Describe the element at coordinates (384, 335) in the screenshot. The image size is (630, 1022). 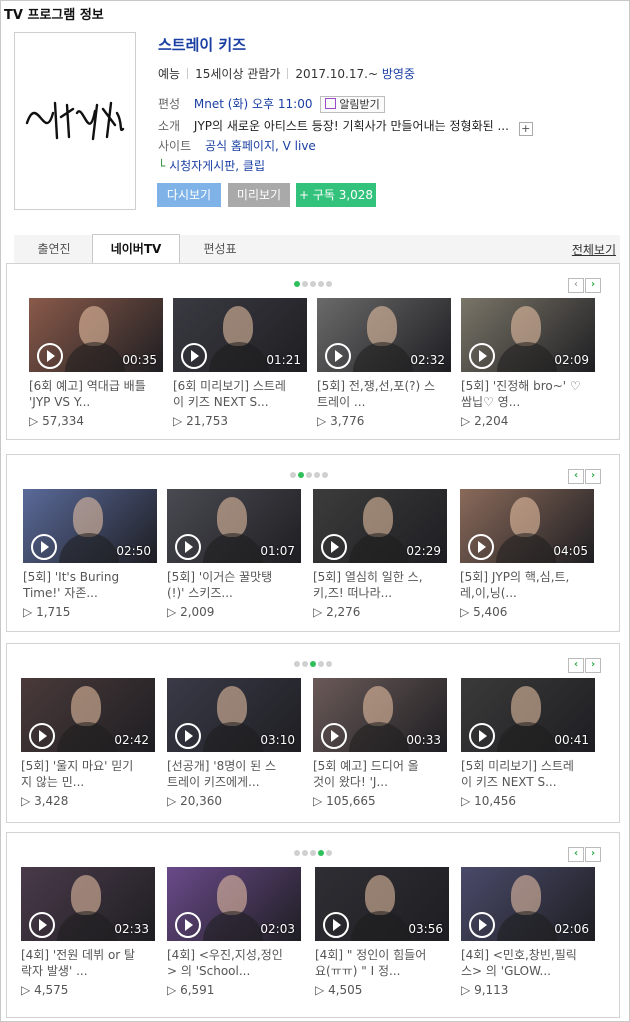
I see `video-thumbnail: 02:32` at that location.